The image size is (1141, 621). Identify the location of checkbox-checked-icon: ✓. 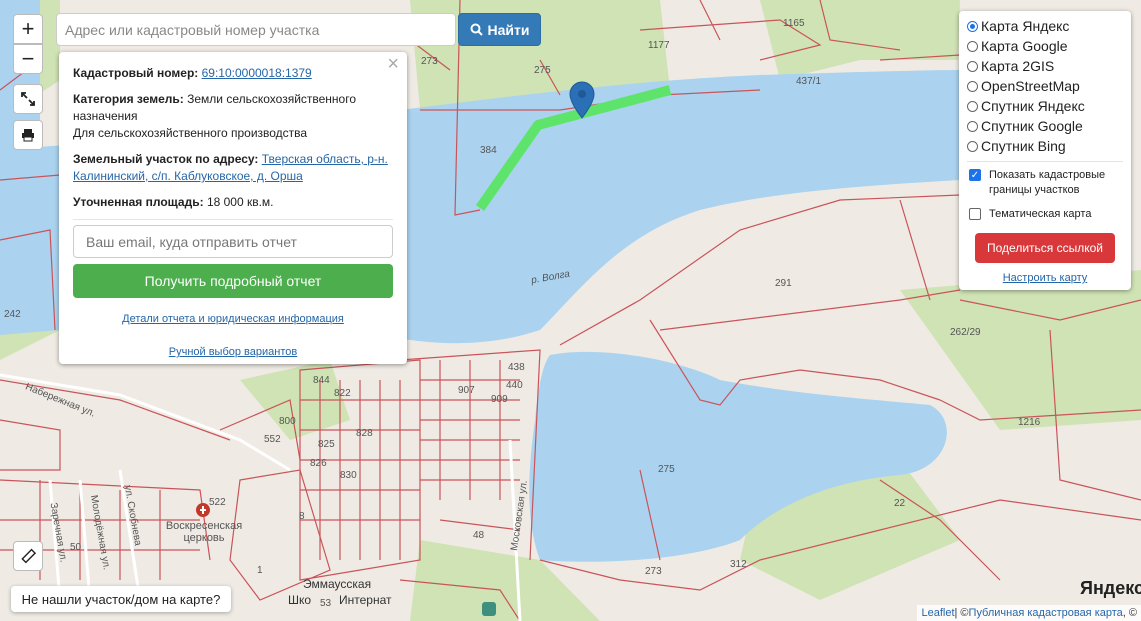
(975, 175).